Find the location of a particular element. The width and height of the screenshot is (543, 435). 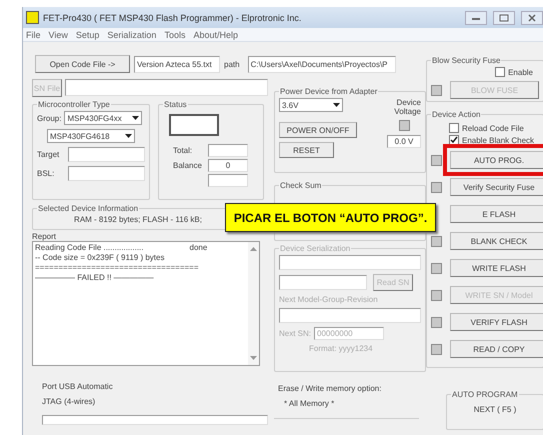

next-model-label: Next Model-Group-Revision is located at coordinates (329, 299).